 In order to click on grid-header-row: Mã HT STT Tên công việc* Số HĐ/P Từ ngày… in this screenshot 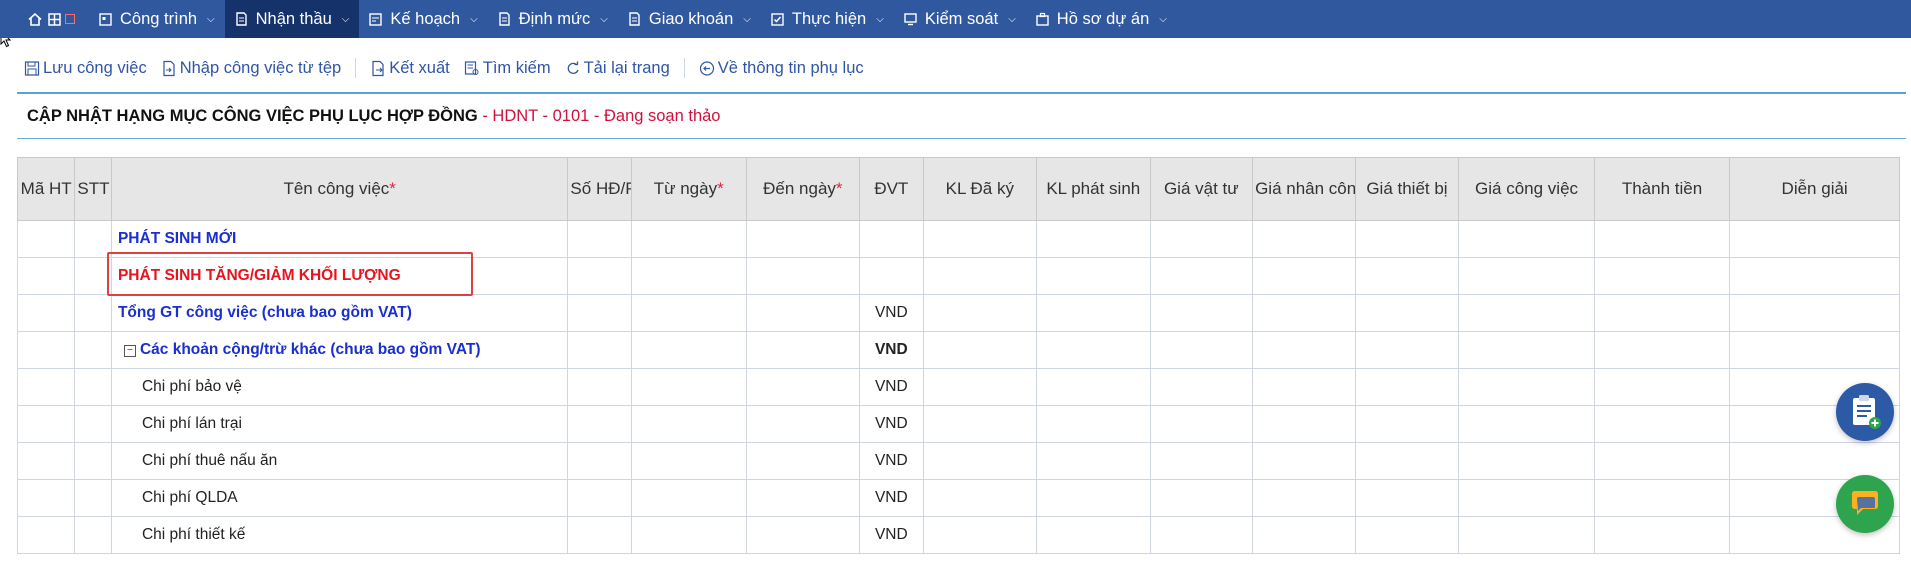, I will do `click(958, 189)`.